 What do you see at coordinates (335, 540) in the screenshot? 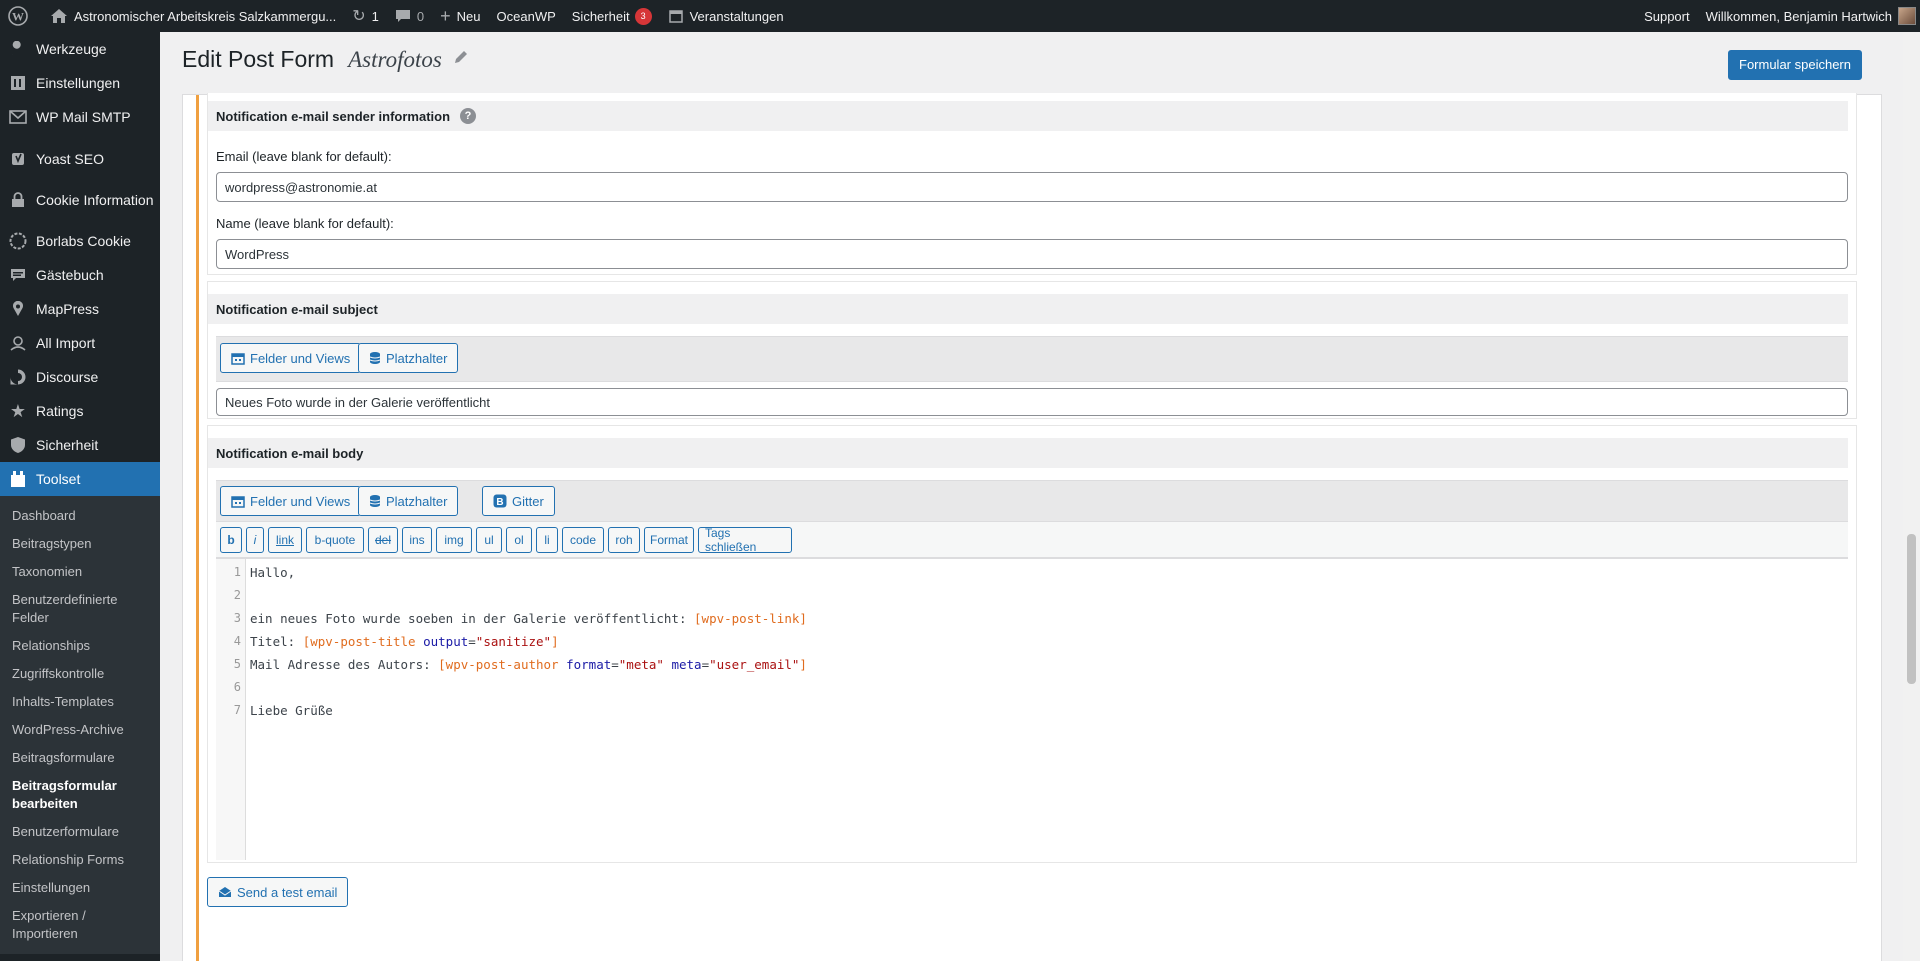
I see `qt-blockquote-button: b-quote` at bounding box center [335, 540].